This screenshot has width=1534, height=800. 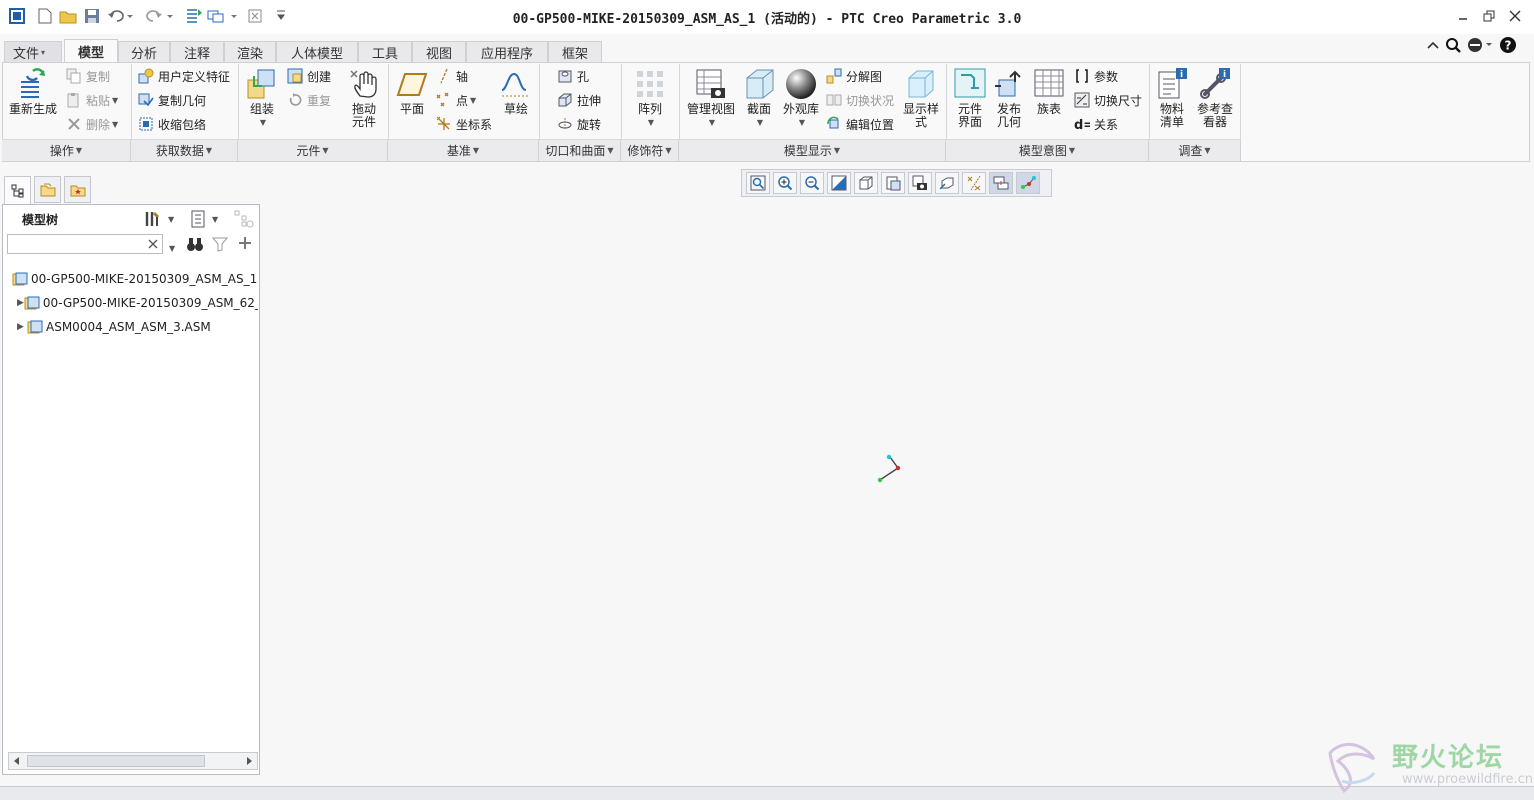 I want to click on group-investigate: 调查 ▼, so click(x=1195, y=150).